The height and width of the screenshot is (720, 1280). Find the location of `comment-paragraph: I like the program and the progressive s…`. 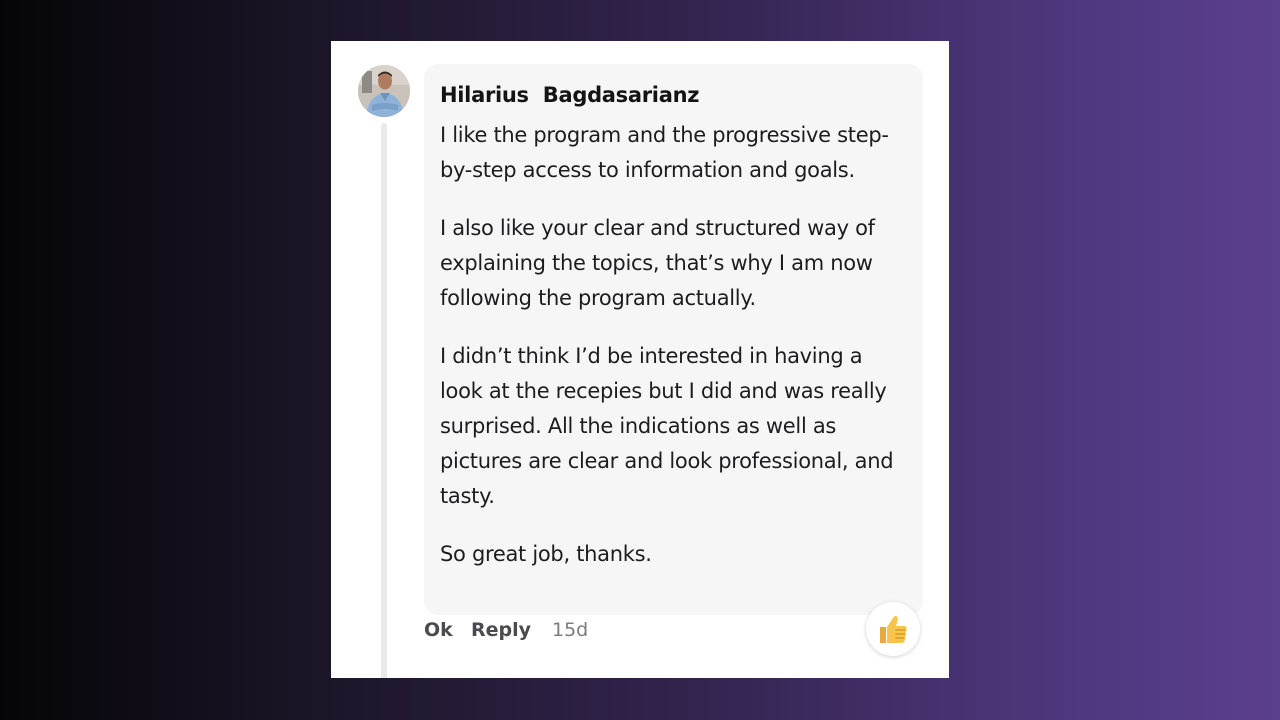

comment-paragraph: I like the program and the progressive s… is located at coordinates (664, 152).